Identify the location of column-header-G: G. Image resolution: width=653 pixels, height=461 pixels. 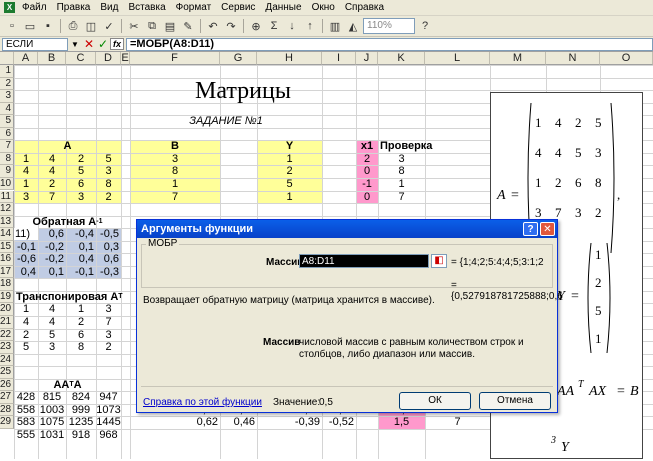
(238, 58).